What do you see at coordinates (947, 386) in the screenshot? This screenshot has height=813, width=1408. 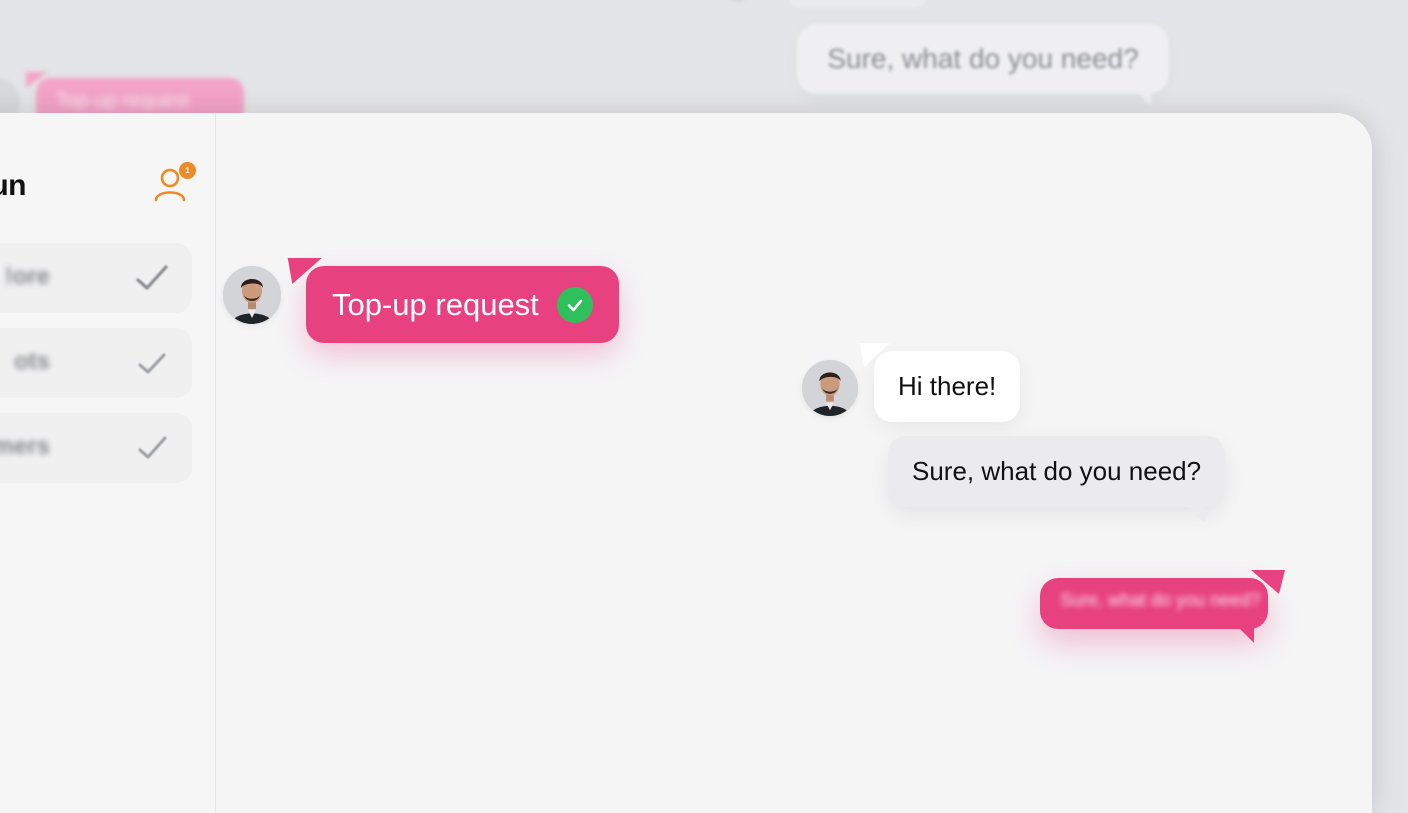 I see `message-bubble-incoming: Hi there!` at bounding box center [947, 386].